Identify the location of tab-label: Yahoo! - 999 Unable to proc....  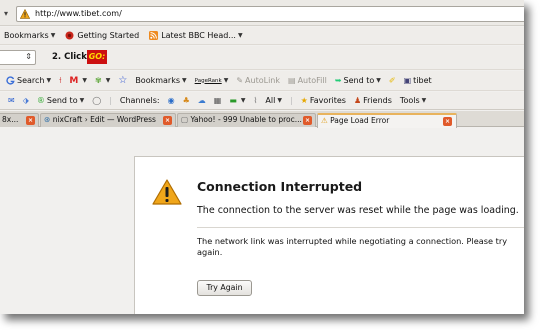
(246, 119).